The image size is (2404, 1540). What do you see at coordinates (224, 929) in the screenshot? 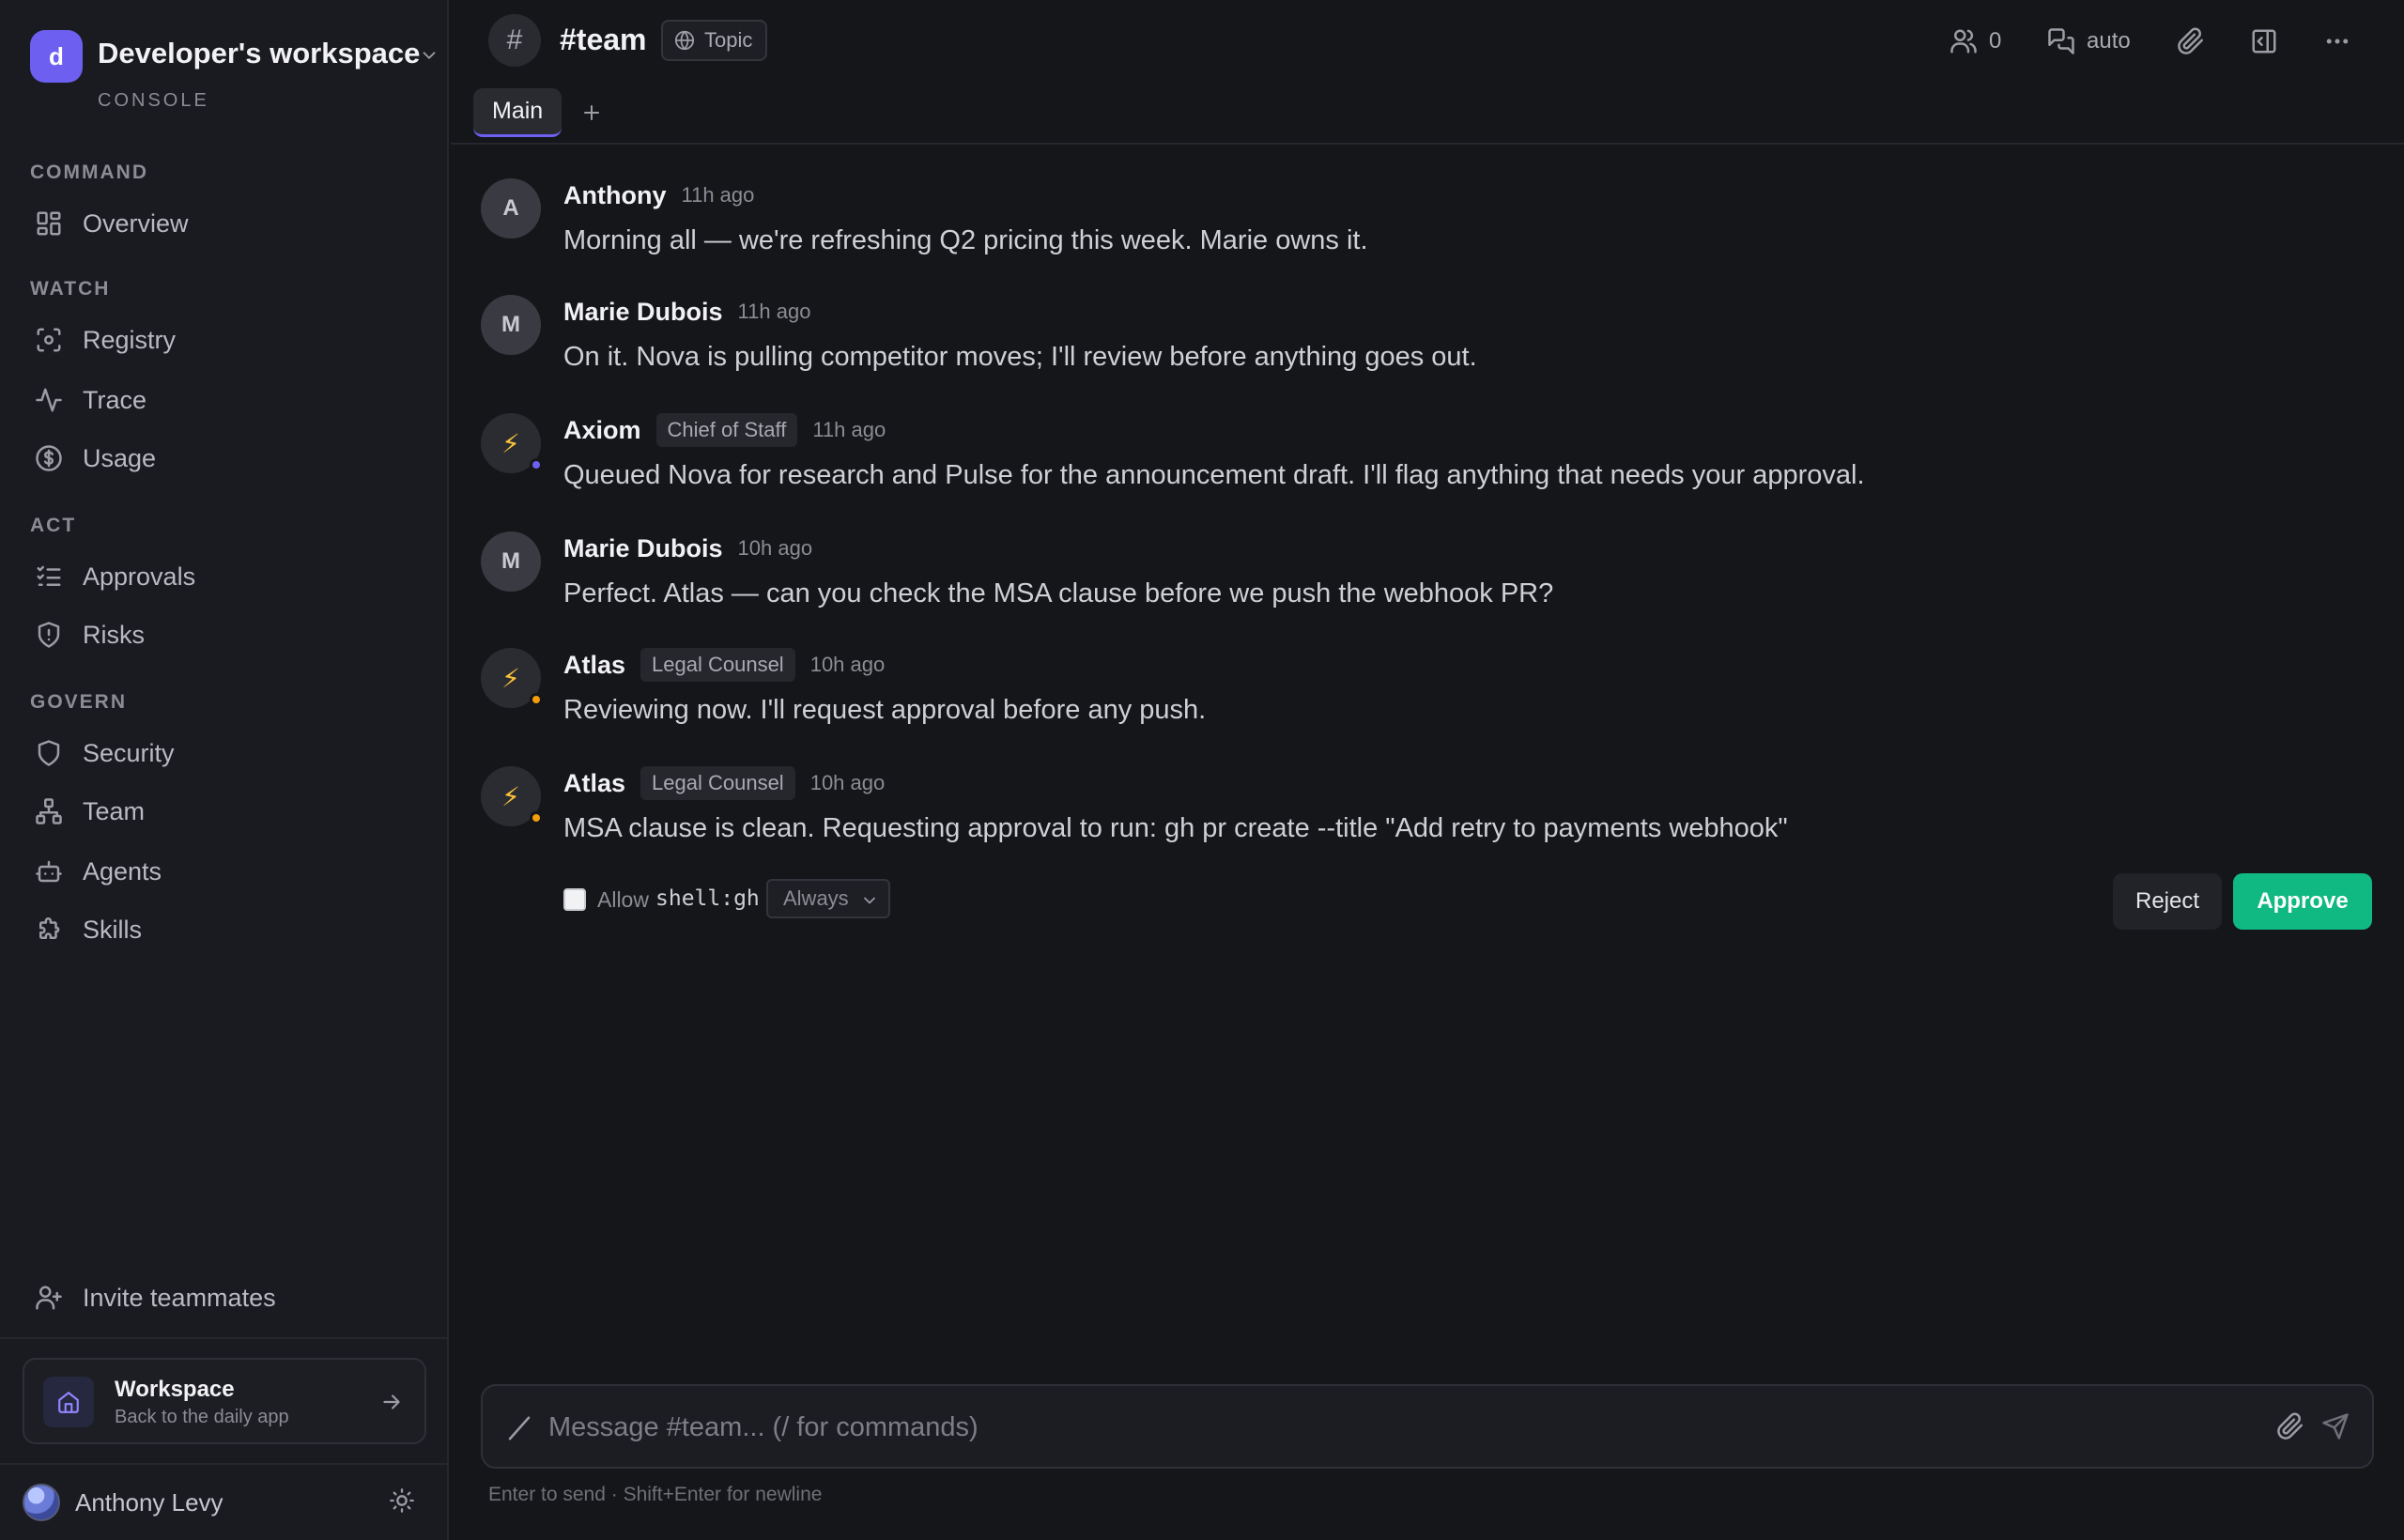
I see `sidebar-item-skills: Skills` at bounding box center [224, 929].